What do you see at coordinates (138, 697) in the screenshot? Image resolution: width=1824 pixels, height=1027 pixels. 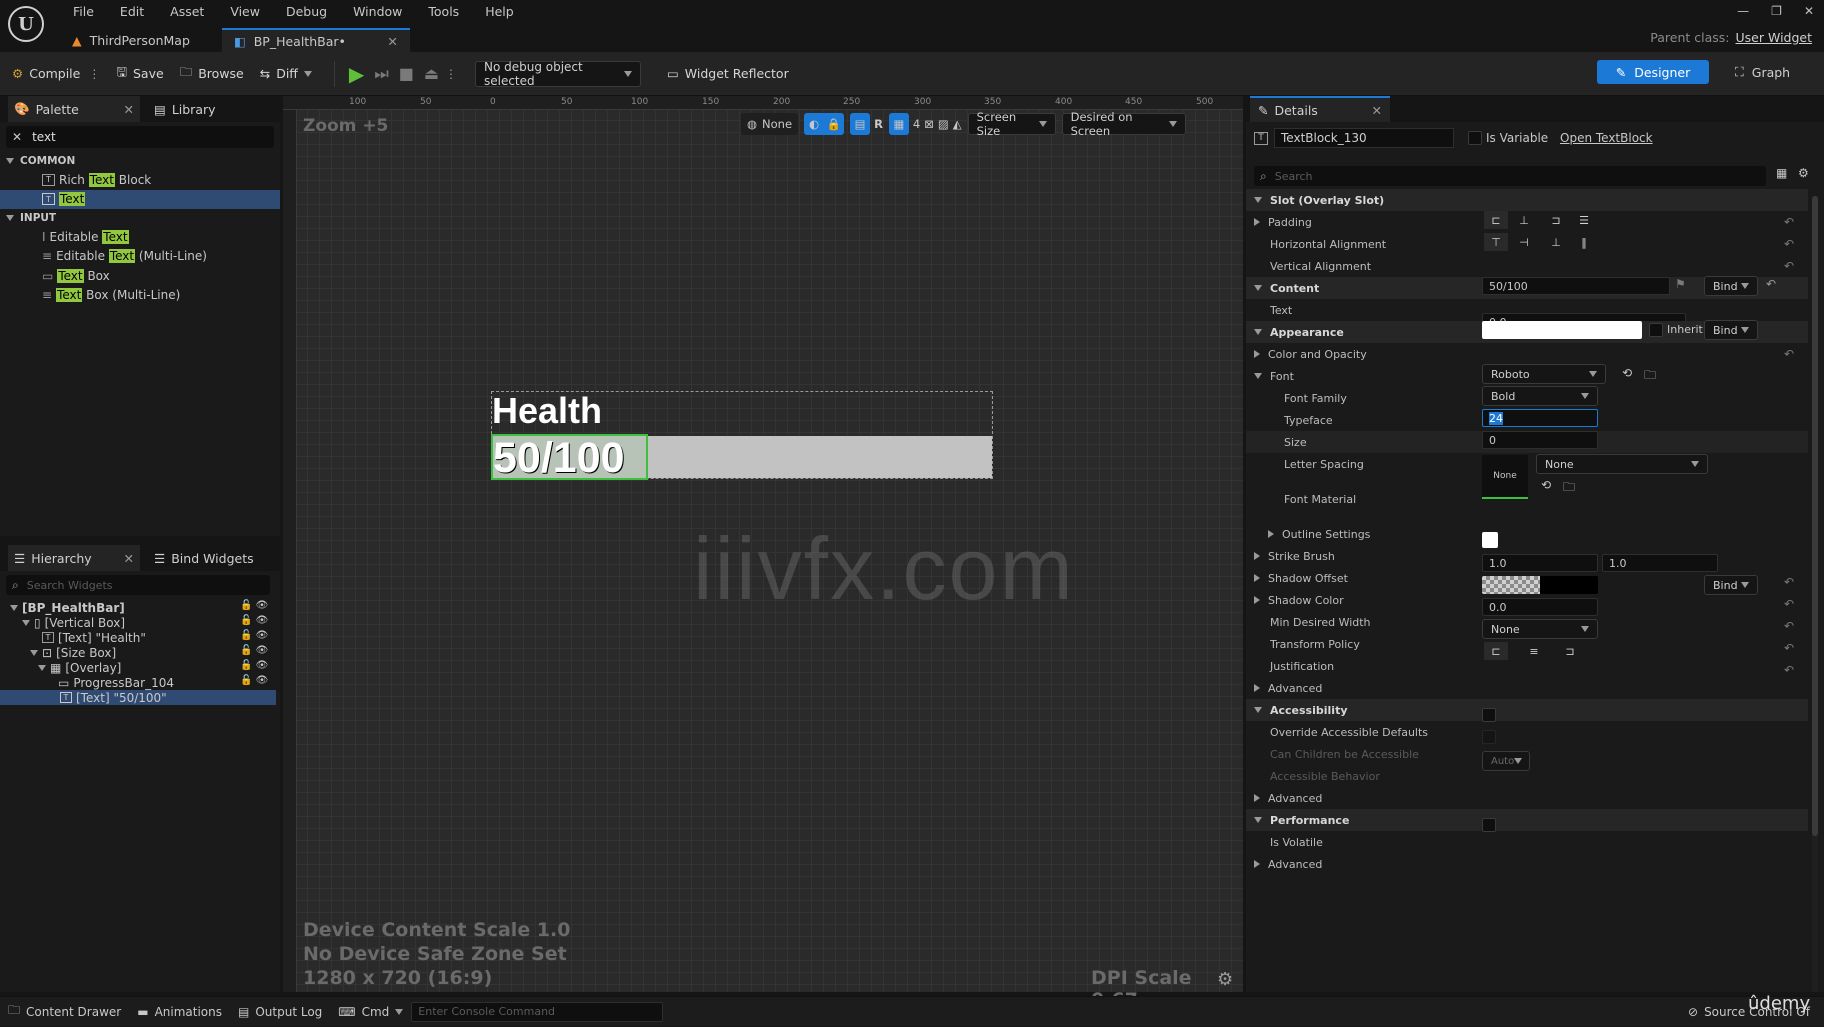 I see `tree-item-text-value: T [Text] "50/100"` at bounding box center [138, 697].